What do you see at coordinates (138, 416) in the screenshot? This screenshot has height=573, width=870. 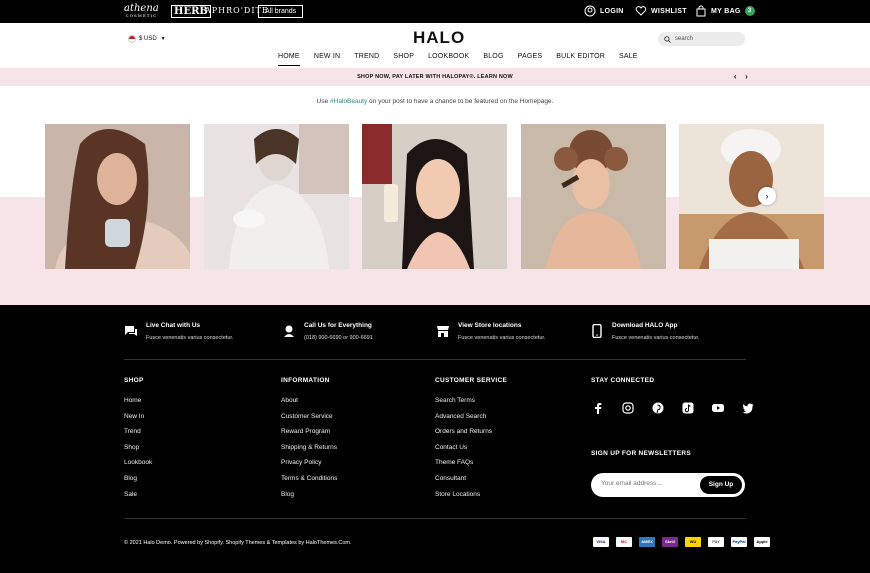 I see `footer-link-new-in: New In` at bounding box center [138, 416].